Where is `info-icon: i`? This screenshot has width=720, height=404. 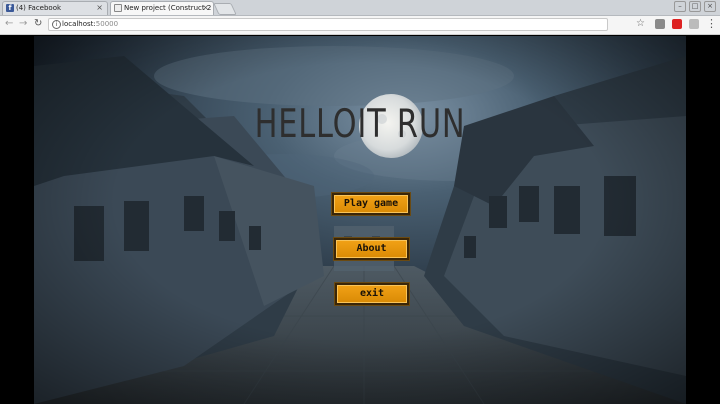
info-icon: i is located at coordinates (56, 24).